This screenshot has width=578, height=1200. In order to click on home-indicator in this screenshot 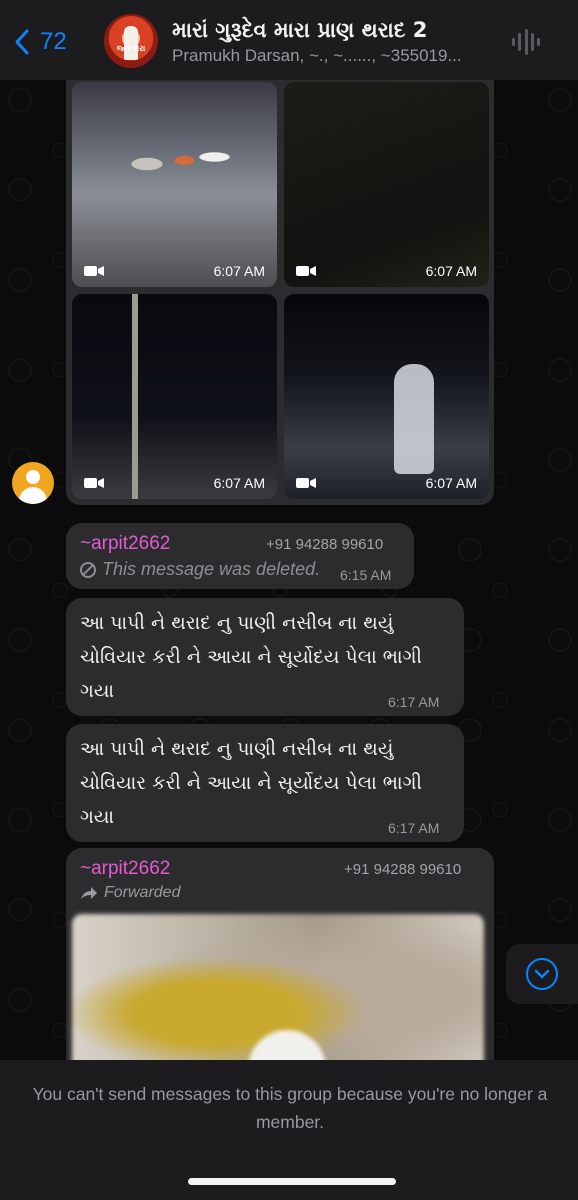, I will do `click(292, 1181)`.